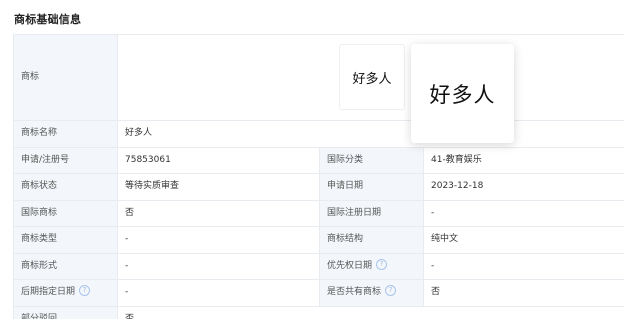 The height and width of the screenshot is (319, 624). What do you see at coordinates (218, 213) in the screenshot?
I see `intl-mark-value: 否` at bounding box center [218, 213].